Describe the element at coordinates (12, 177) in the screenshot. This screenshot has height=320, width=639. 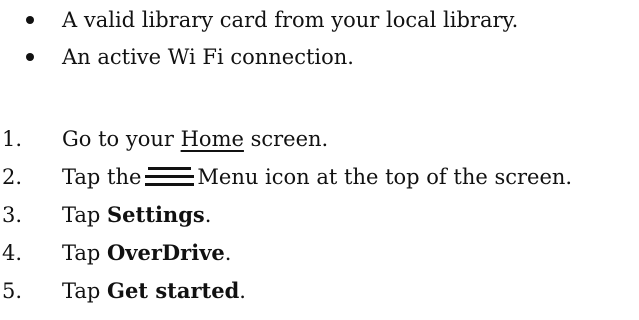
I see `step-number: 2.` at that location.